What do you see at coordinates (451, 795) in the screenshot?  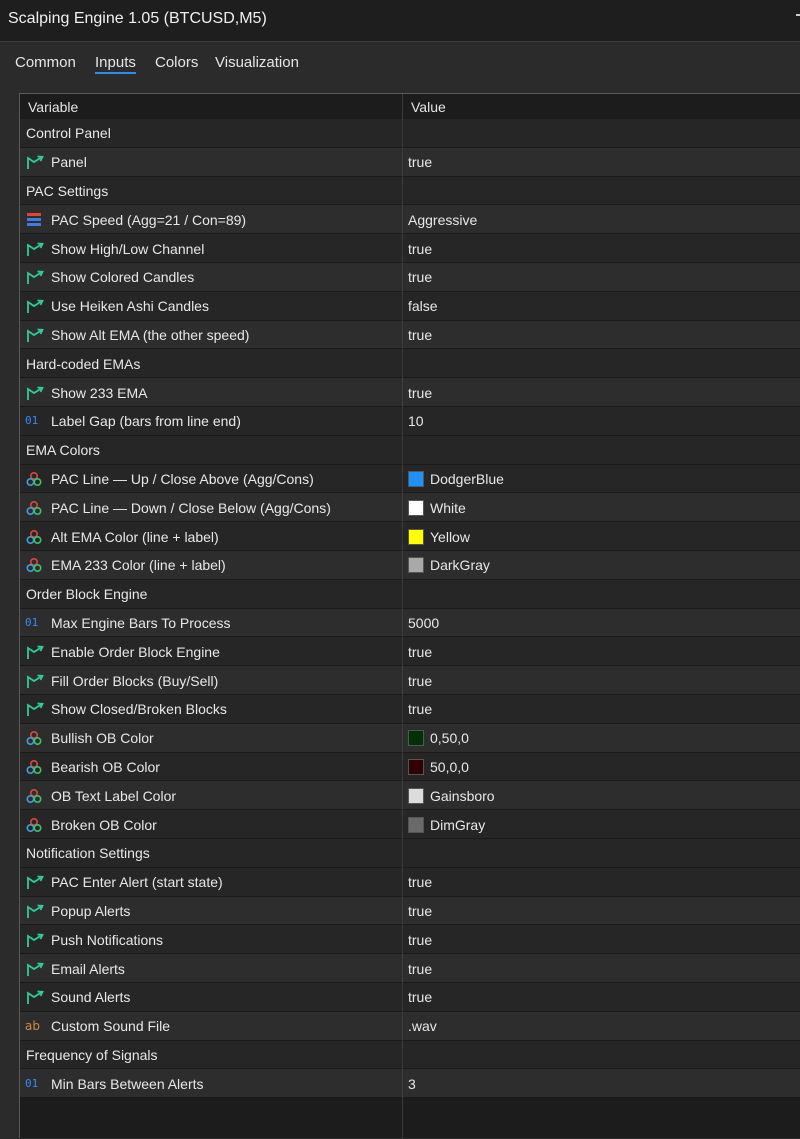 I see `value-cell: Gainsboro` at bounding box center [451, 795].